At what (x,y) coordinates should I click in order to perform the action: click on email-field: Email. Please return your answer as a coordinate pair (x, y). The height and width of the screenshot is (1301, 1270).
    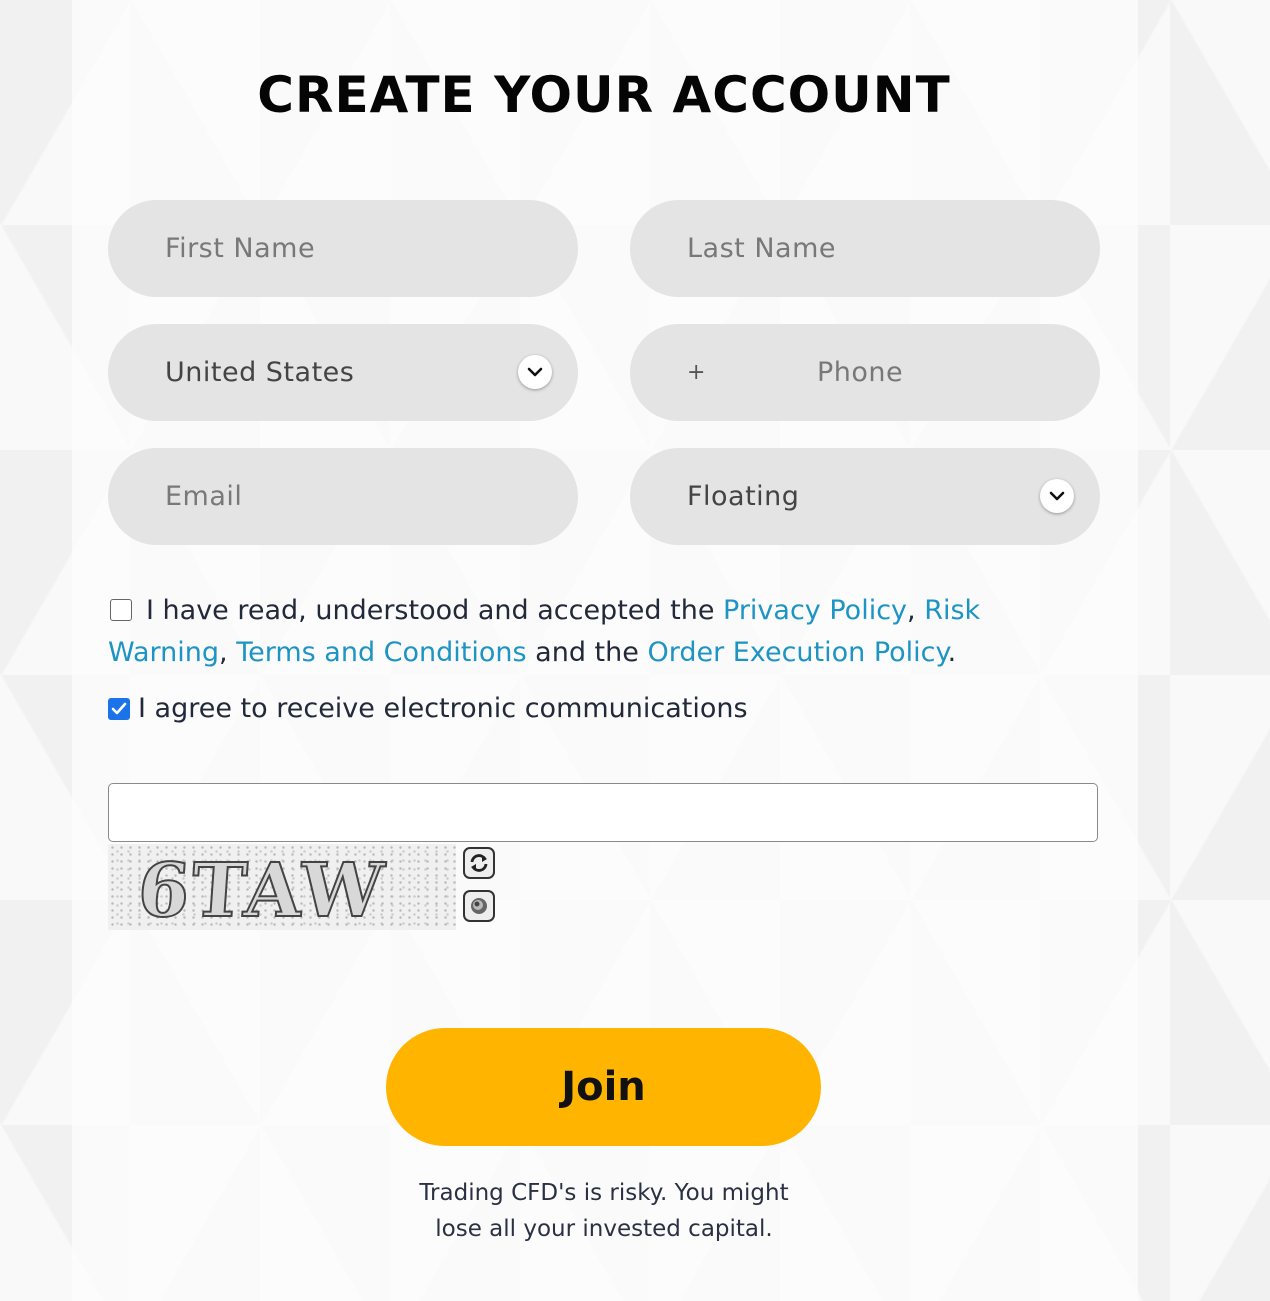
    Looking at the image, I should click on (343, 496).